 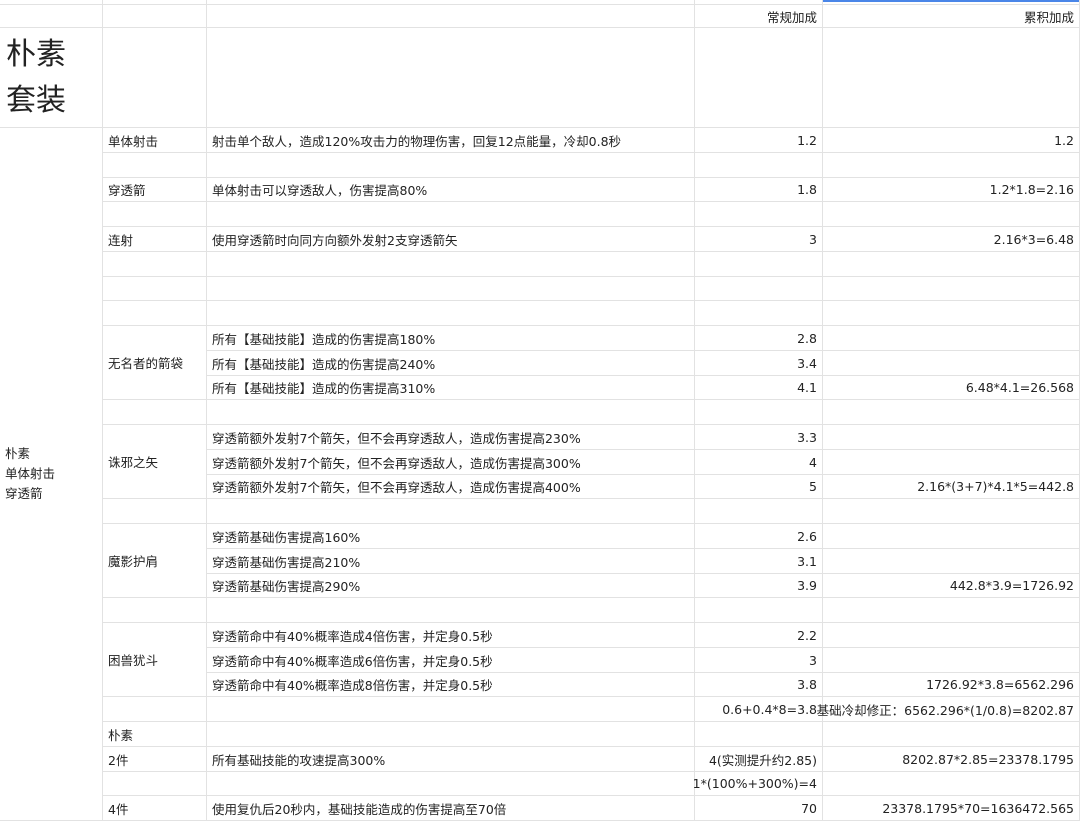 What do you see at coordinates (951, 16) in the screenshot?
I see `header-cumulative: 累积加成` at bounding box center [951, 16].